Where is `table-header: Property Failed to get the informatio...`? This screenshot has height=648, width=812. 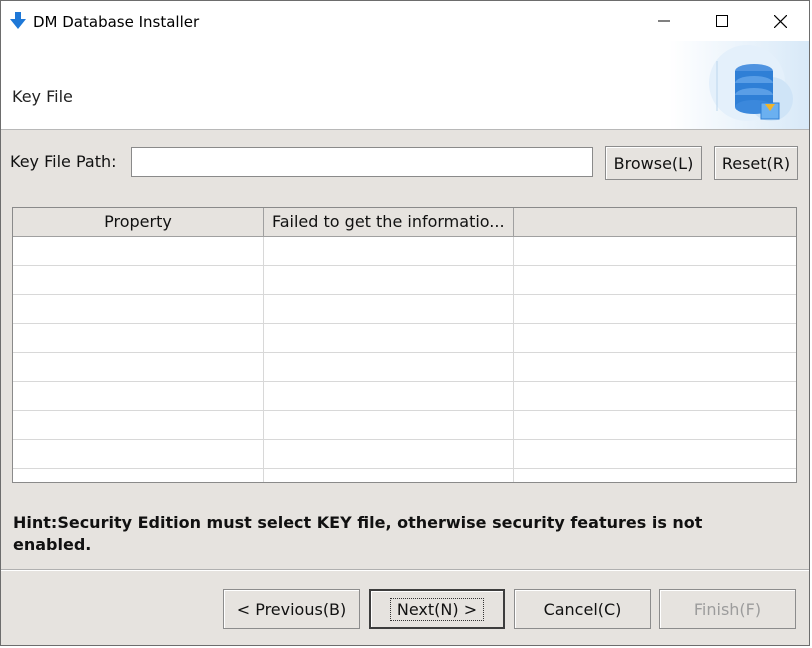 table-header: Property Failed to get the informatio... is located at coordinates (404, 222).